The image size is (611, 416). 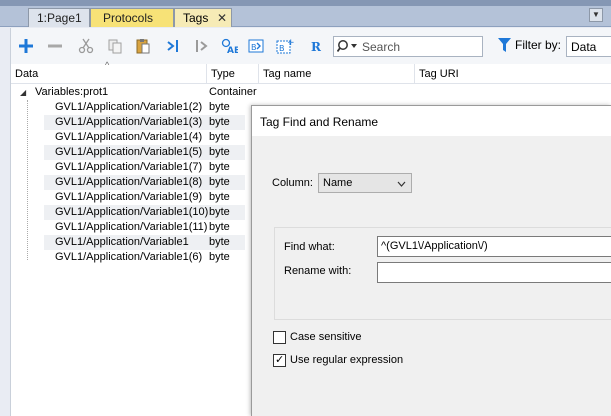 I want to click on tree-row-root: ◢ Variables:prot1 Container, so click(x=311, y=92).